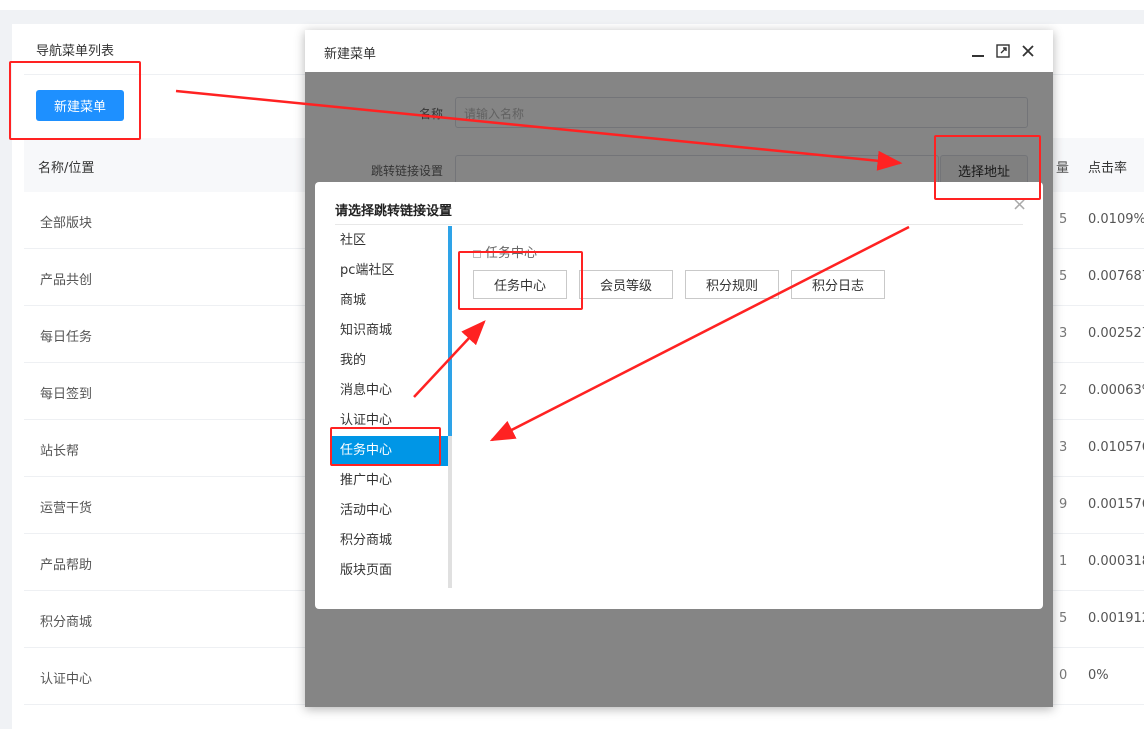  Describe the element at coordinates (66, 727) in the screenshot. I see `row-name: 推广中心` at that location.